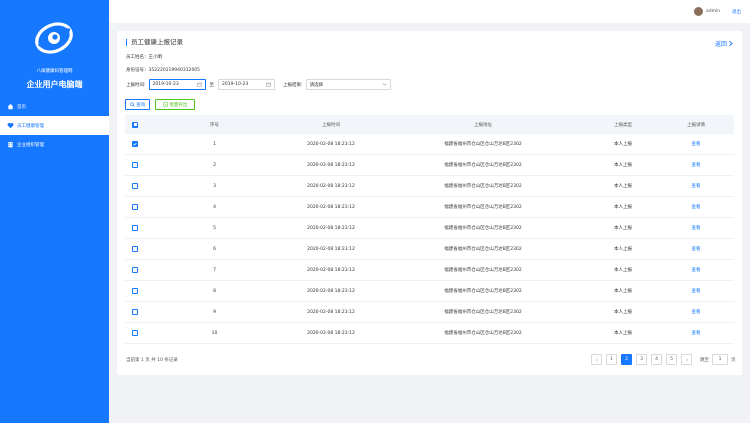 This screenshot has height=423, width=750. Describe the element at coordinates (144, 57) in the screenshot. I see `employee-name-row: 员工姓名：王小明` at that location.